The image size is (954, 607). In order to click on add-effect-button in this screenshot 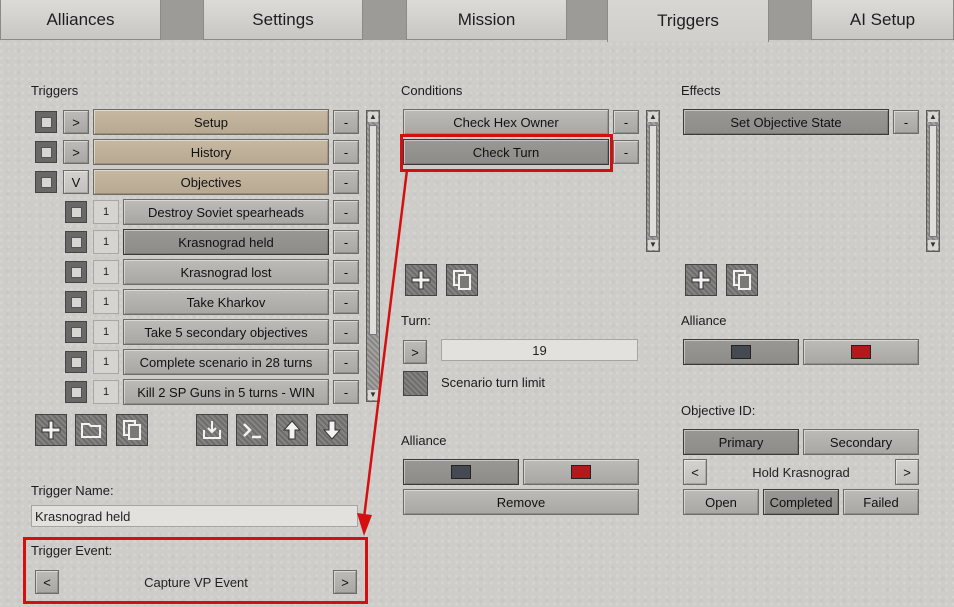, I will do `click(701, 280)`.